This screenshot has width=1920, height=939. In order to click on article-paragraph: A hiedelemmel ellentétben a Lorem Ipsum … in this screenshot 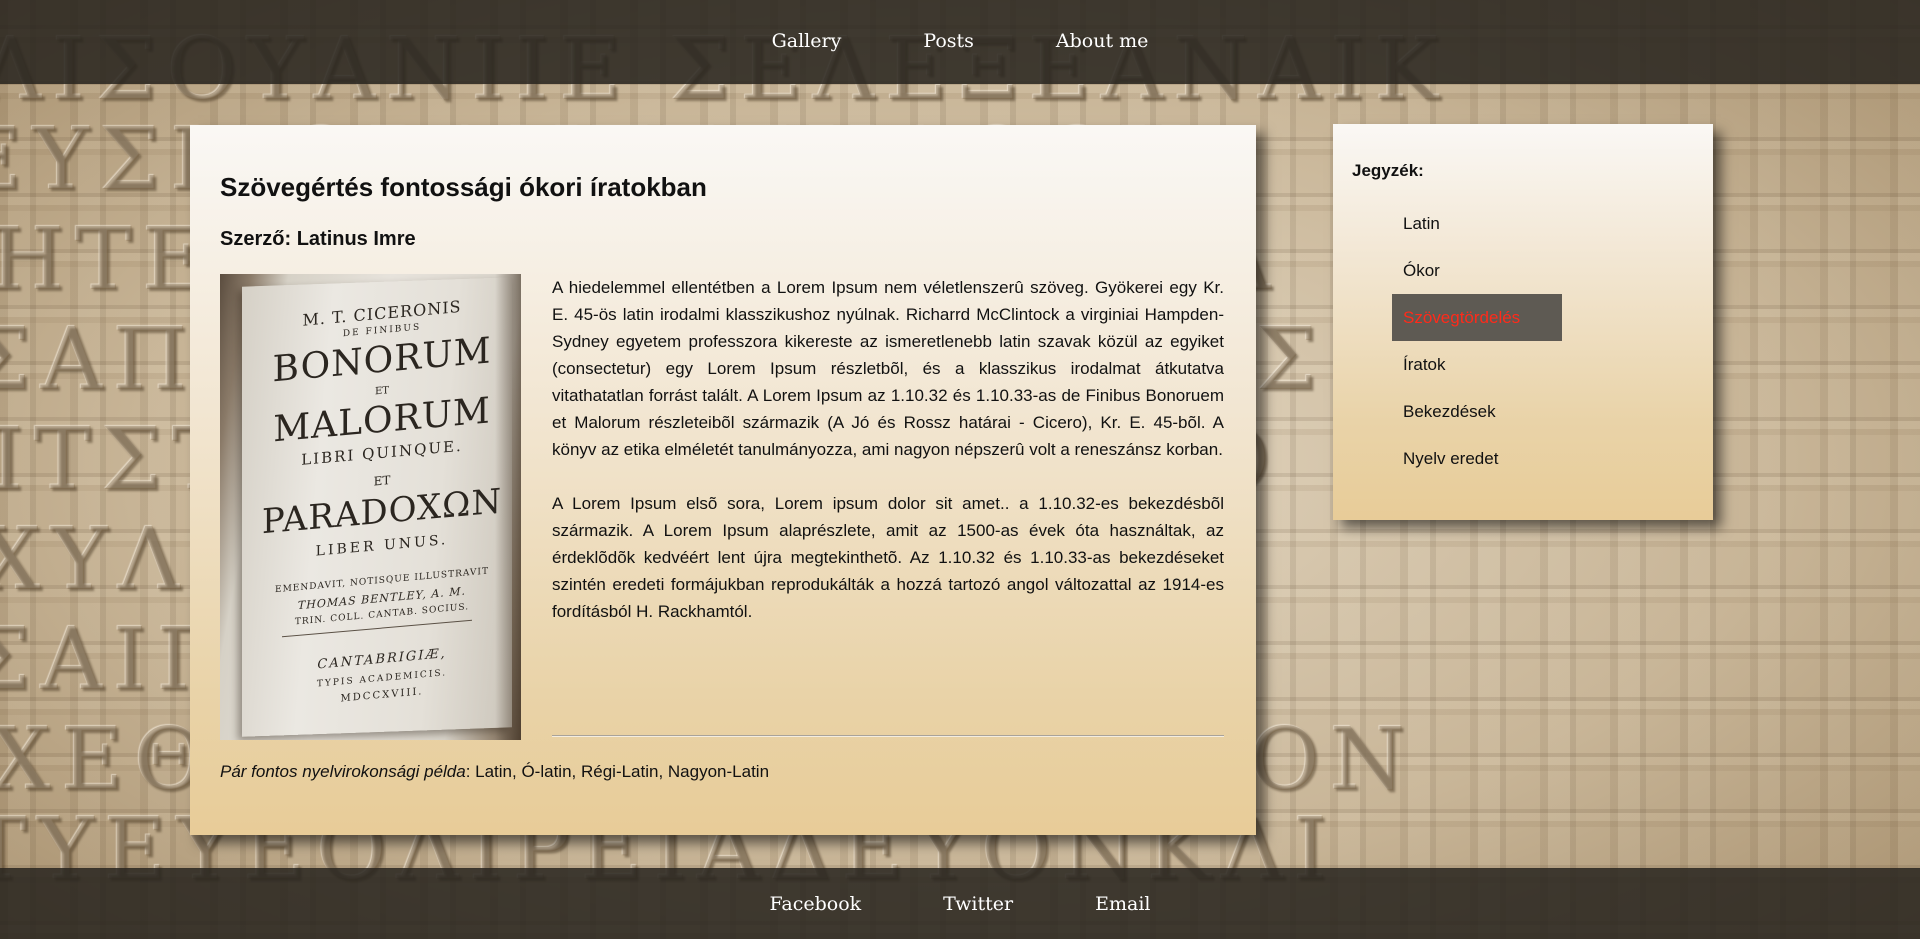, I will do `click(888, 368)`.